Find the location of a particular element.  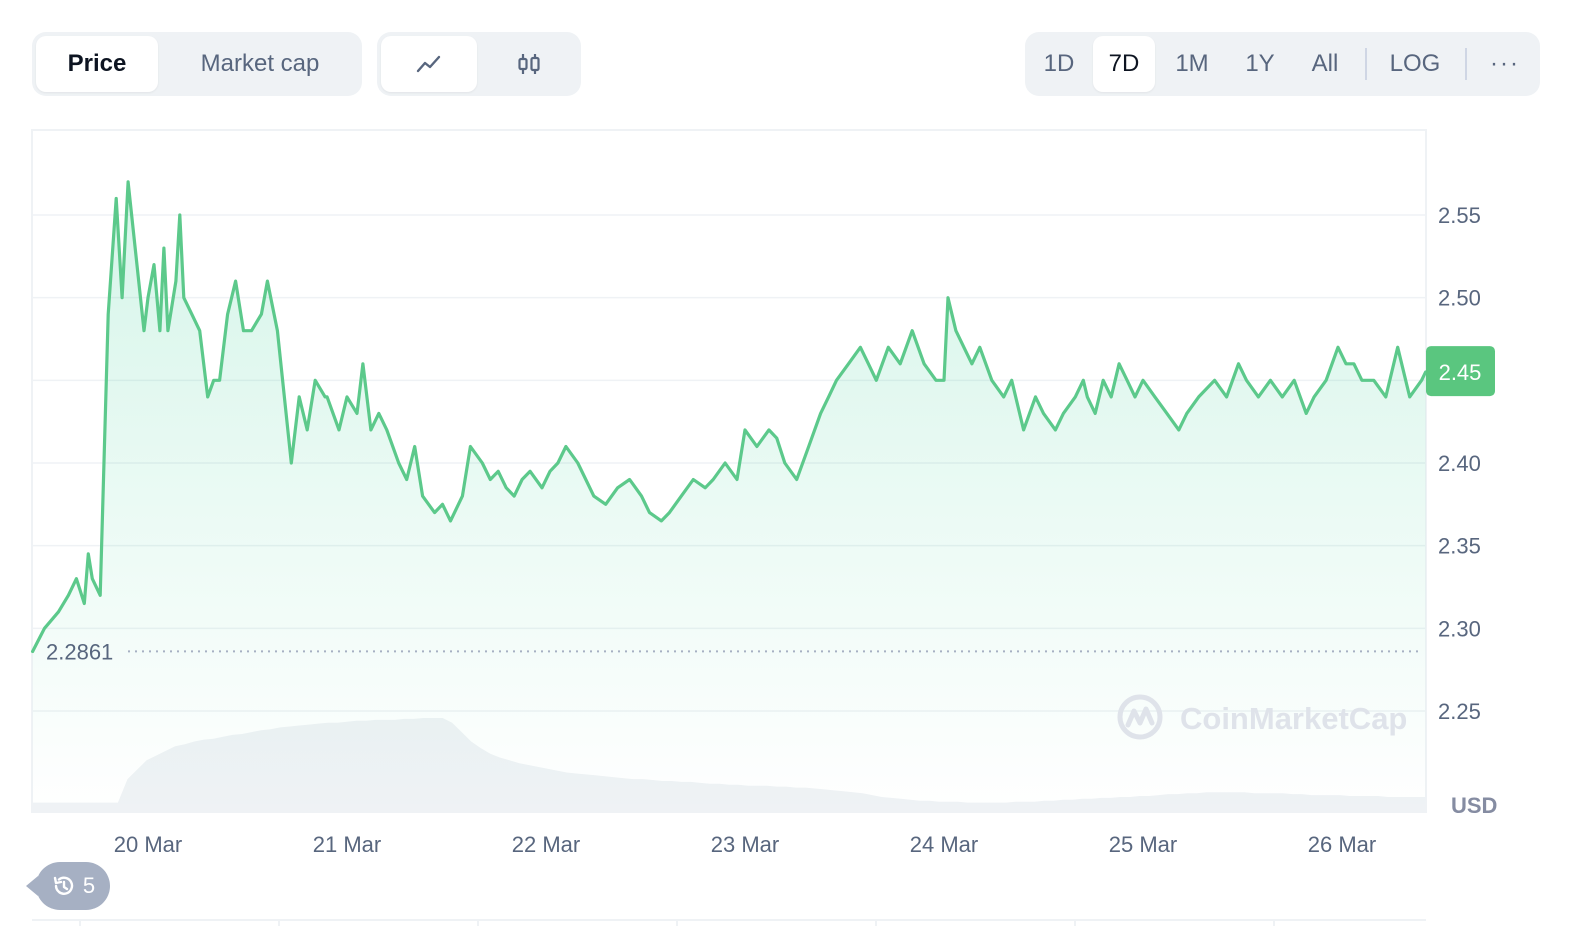

y-tick-label: 2.50 is located at coordinates (1459, 298).